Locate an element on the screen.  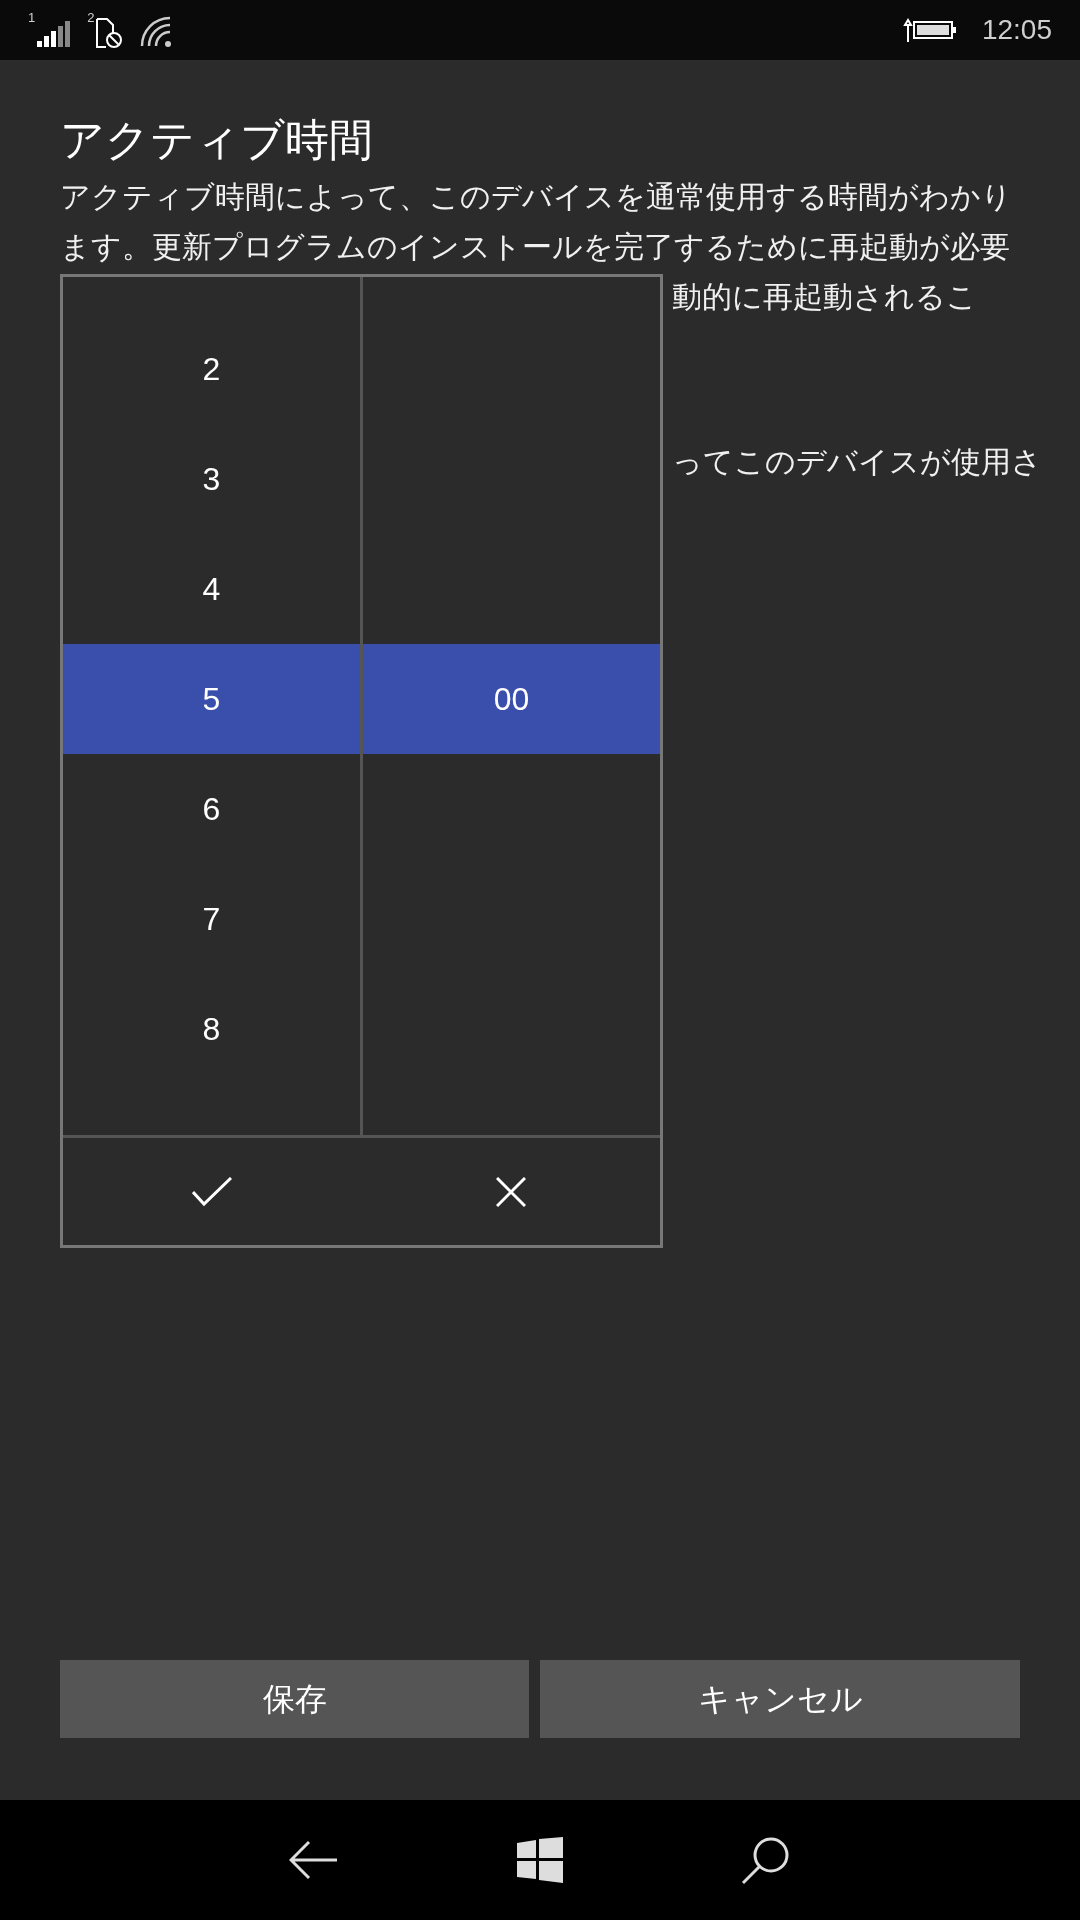
picker-item: 2 is located at coordinates (211, 369).